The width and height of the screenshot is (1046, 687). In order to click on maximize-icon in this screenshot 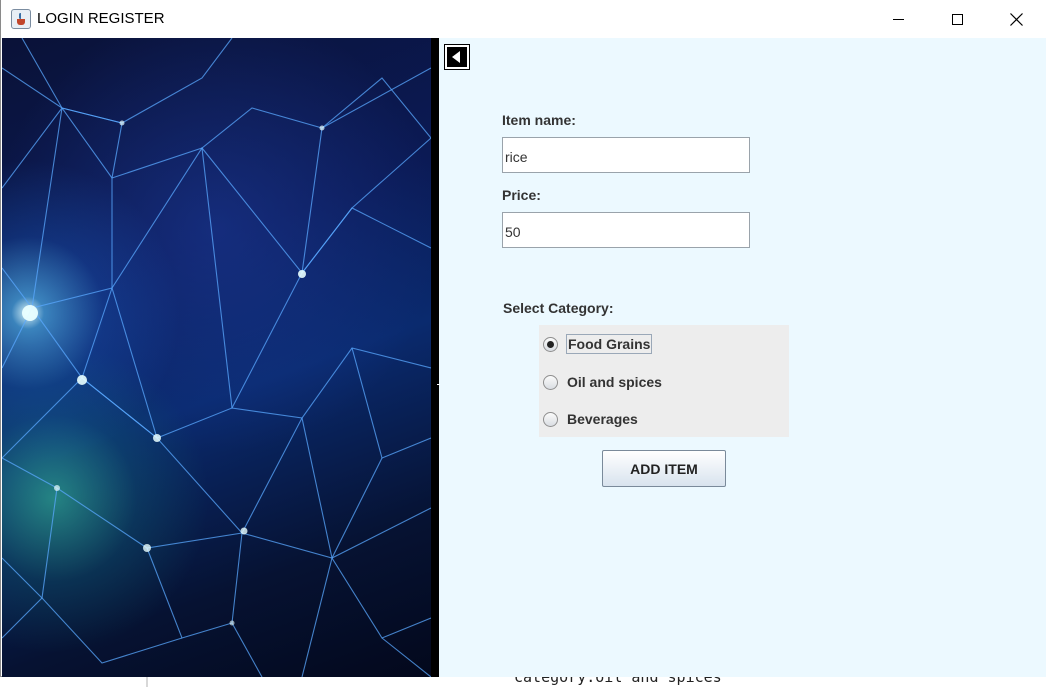, I will do `click(957, 19)`.